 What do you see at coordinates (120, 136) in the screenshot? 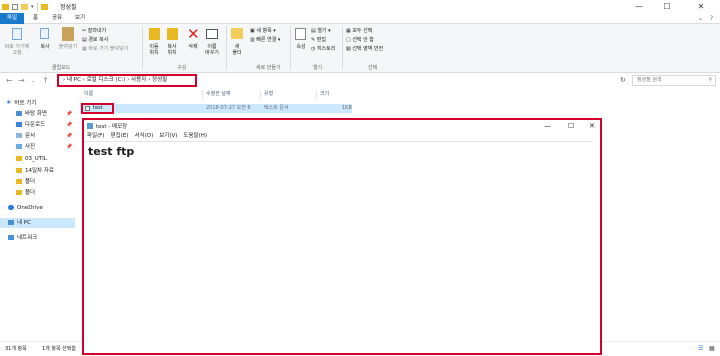
I see `menu-edit: 편집(E)` at bounding box center [120, 136].